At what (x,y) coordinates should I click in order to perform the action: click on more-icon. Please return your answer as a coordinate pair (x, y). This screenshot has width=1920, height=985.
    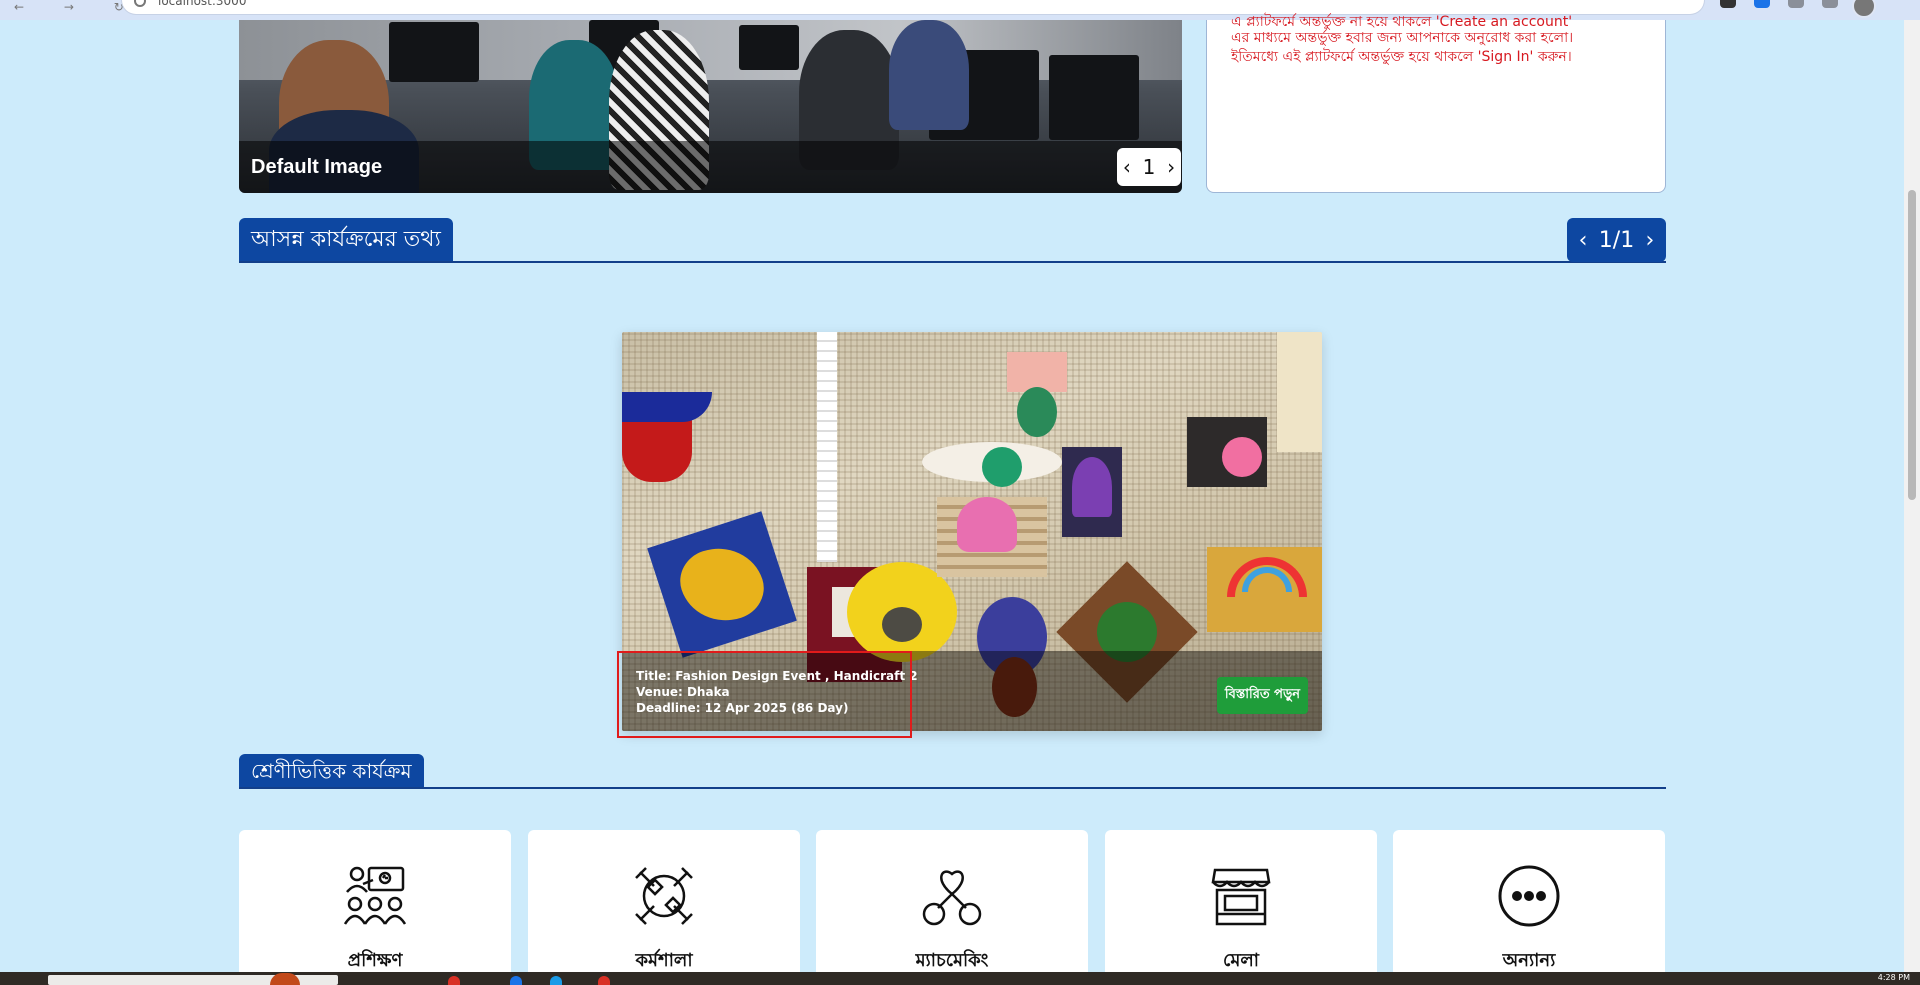
    Looking at the image, I should click on (1529, 896).